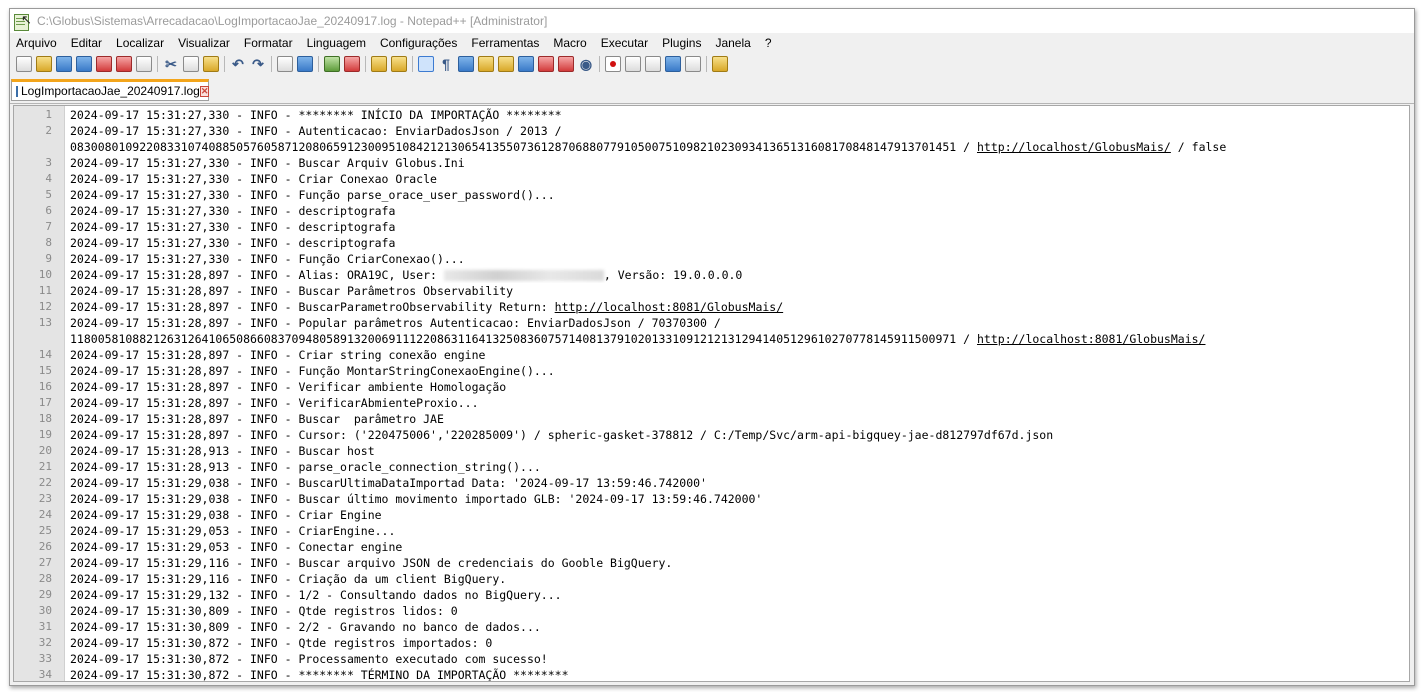 This screenshot has width=1422, height=692. I want to click on indent-guide-icon, so click(466, 64).